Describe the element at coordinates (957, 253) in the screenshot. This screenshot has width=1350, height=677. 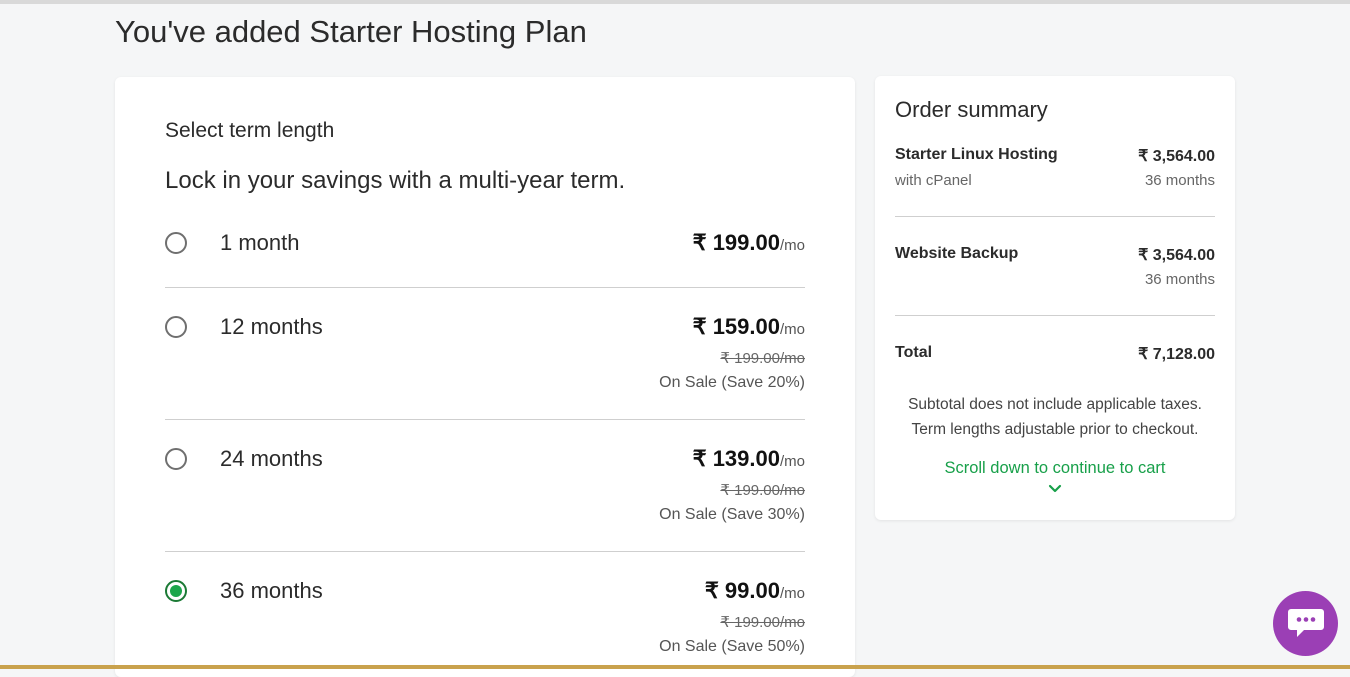
I see `summary-item-name: Website Backup` at that location.